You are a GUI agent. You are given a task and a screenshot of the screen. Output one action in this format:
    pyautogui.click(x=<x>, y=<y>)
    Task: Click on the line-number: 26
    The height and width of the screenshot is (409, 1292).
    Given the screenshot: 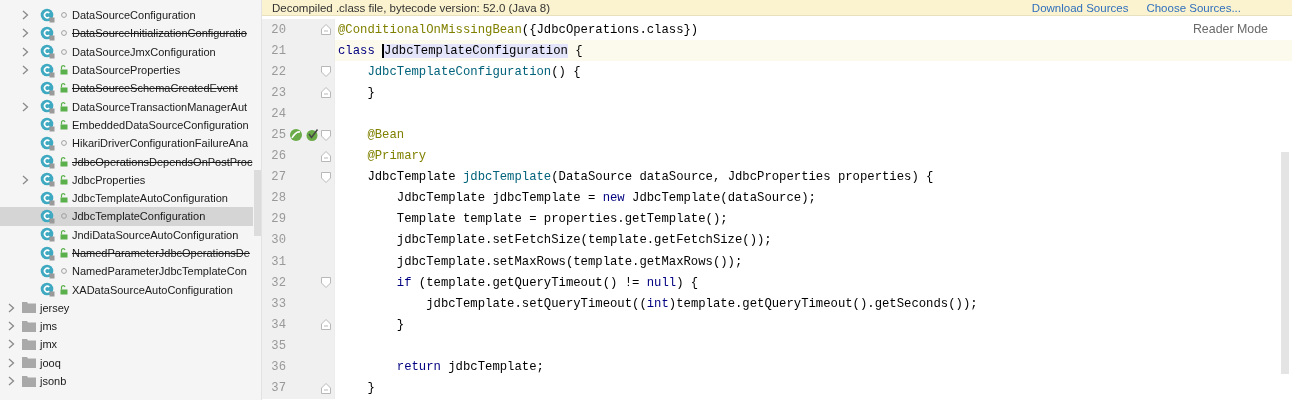 What is the action you would take?
    pyautogui.click(x=278, y=156)
    